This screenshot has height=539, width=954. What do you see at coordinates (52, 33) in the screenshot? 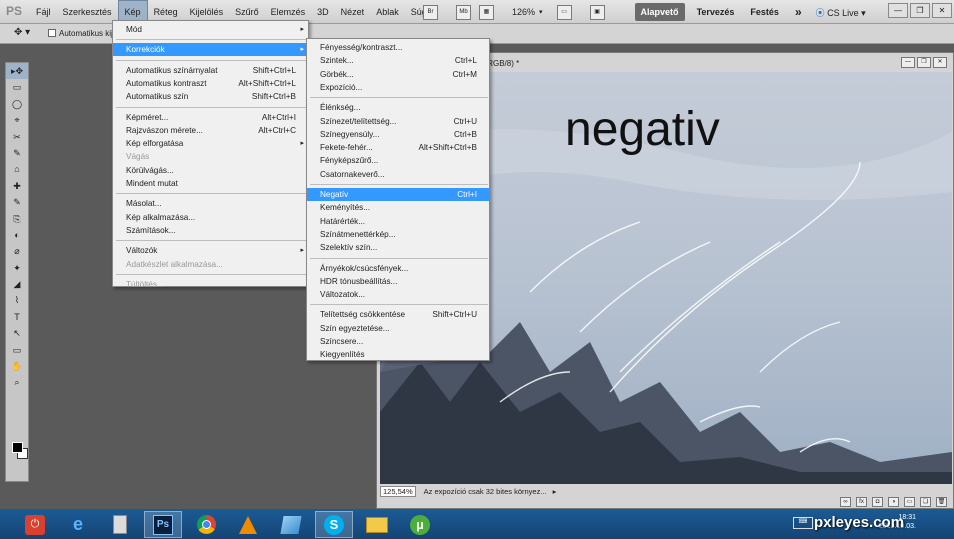
I see `auto-select-checkbox` at bounding box center [52, 33].